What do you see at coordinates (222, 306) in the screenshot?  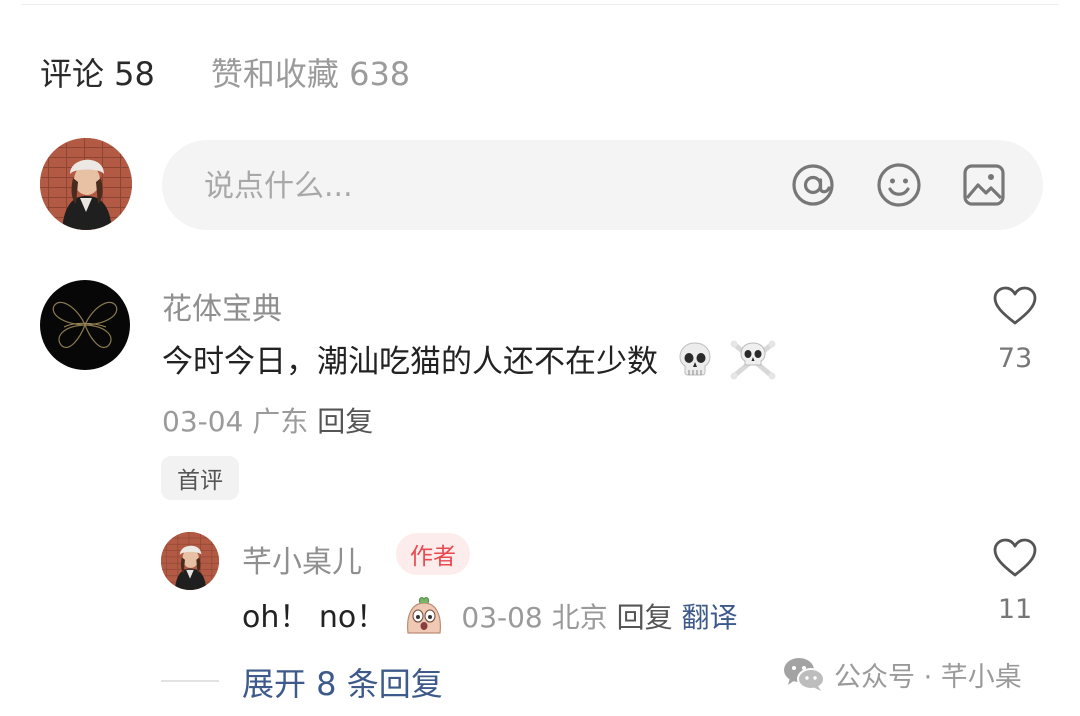 I see `commenter-username: 花体宝典` at bounding box center [222, 306].